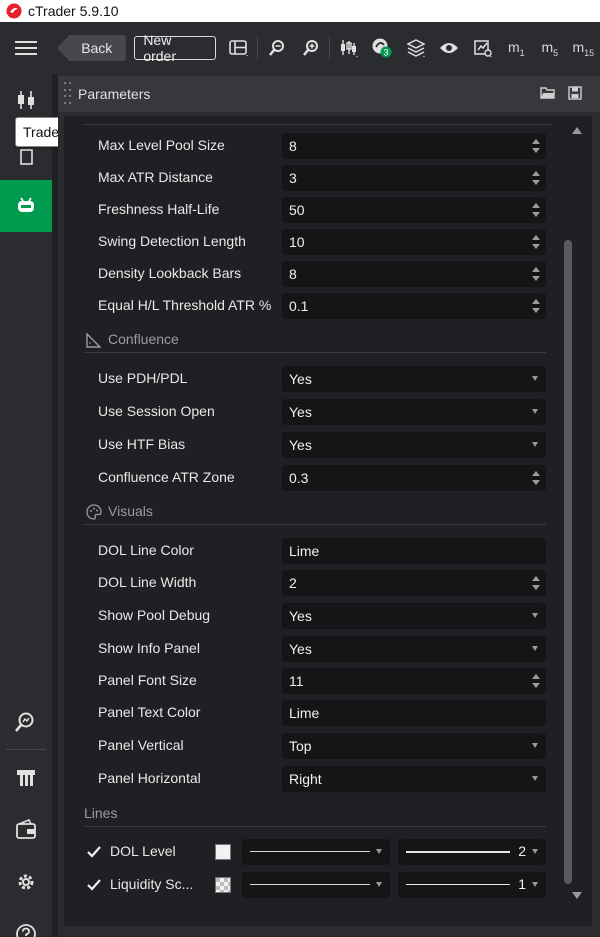  I want to click on sidebar-divider, so click(26, 749).